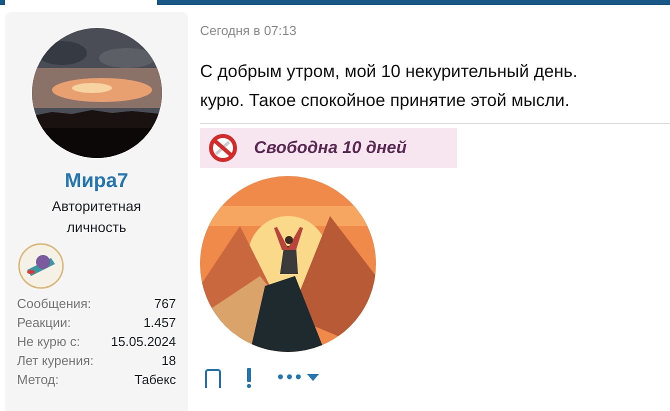 This screenshot has width=670, height=411. What do you see at coordinates (81, 2) in the screenshot?
I see `search-field` at bounding box center [81, 2].